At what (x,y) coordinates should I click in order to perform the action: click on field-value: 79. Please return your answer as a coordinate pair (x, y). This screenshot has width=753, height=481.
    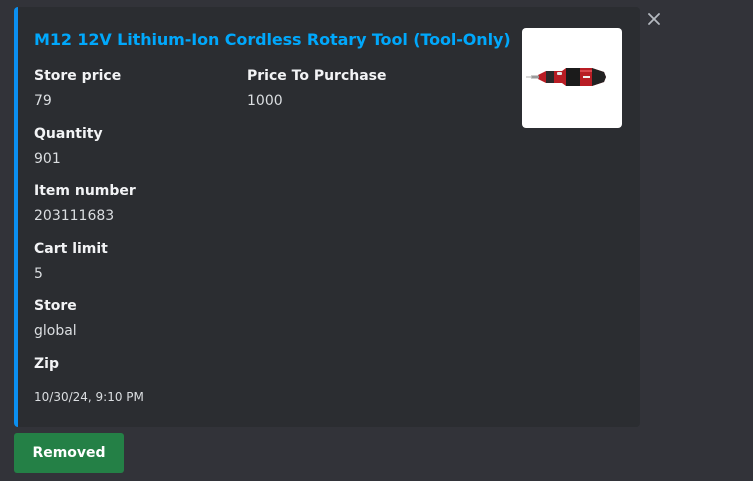
    Looking at the image, I should click on (43, 101).